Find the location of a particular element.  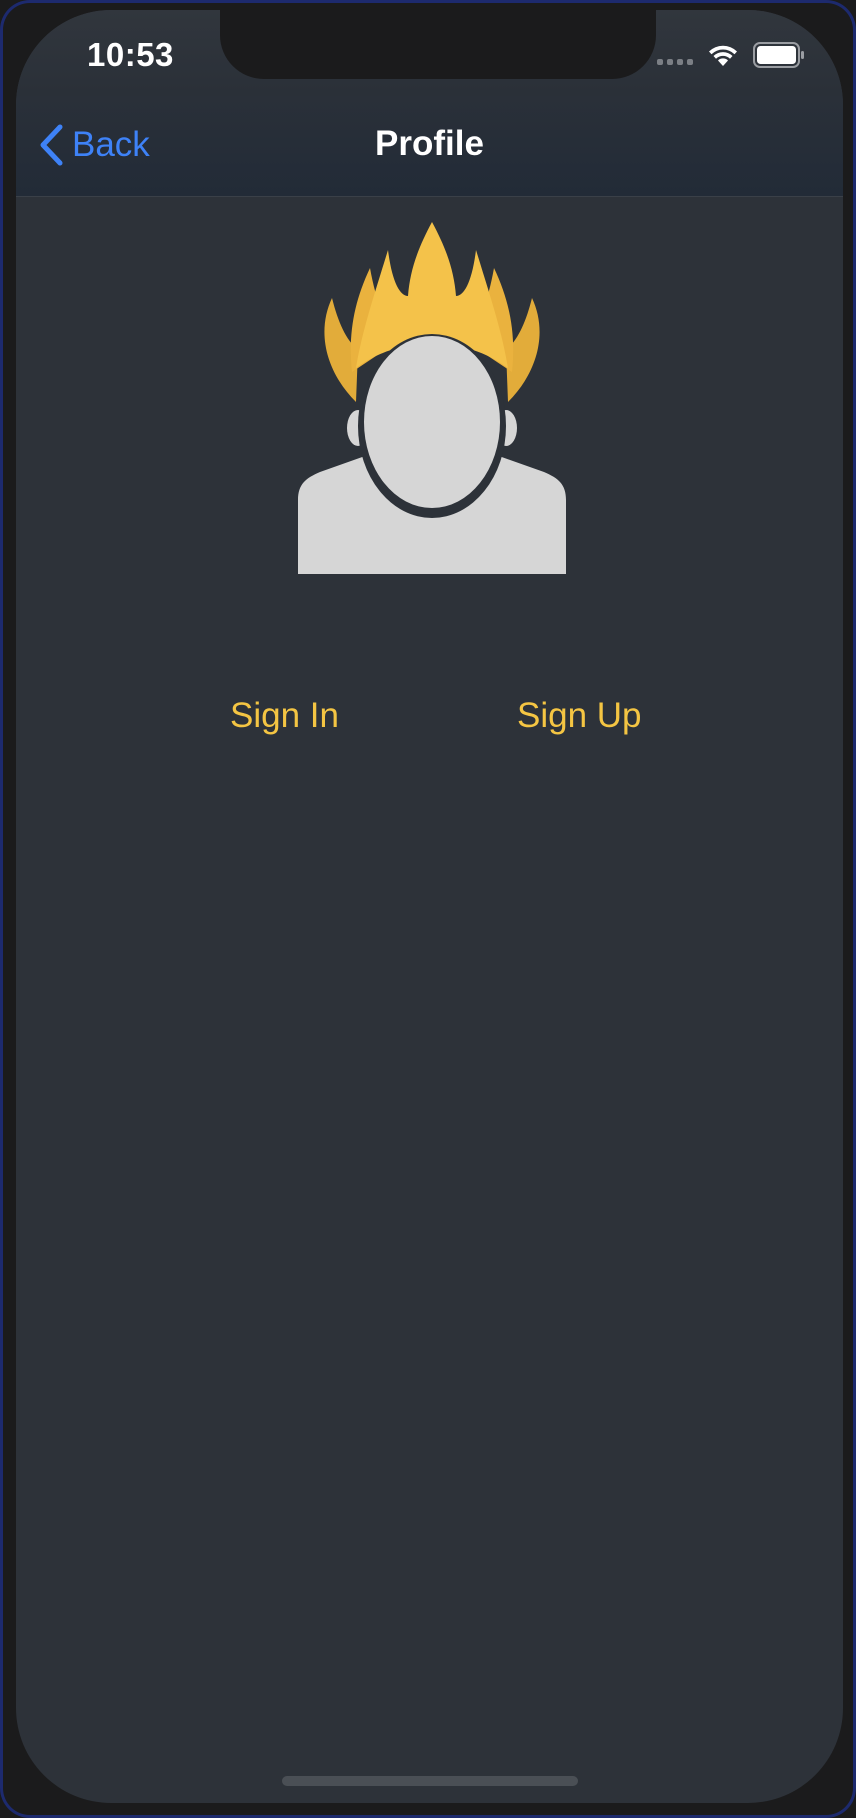

user-avatar-icon is located at coordinates (432, 399).